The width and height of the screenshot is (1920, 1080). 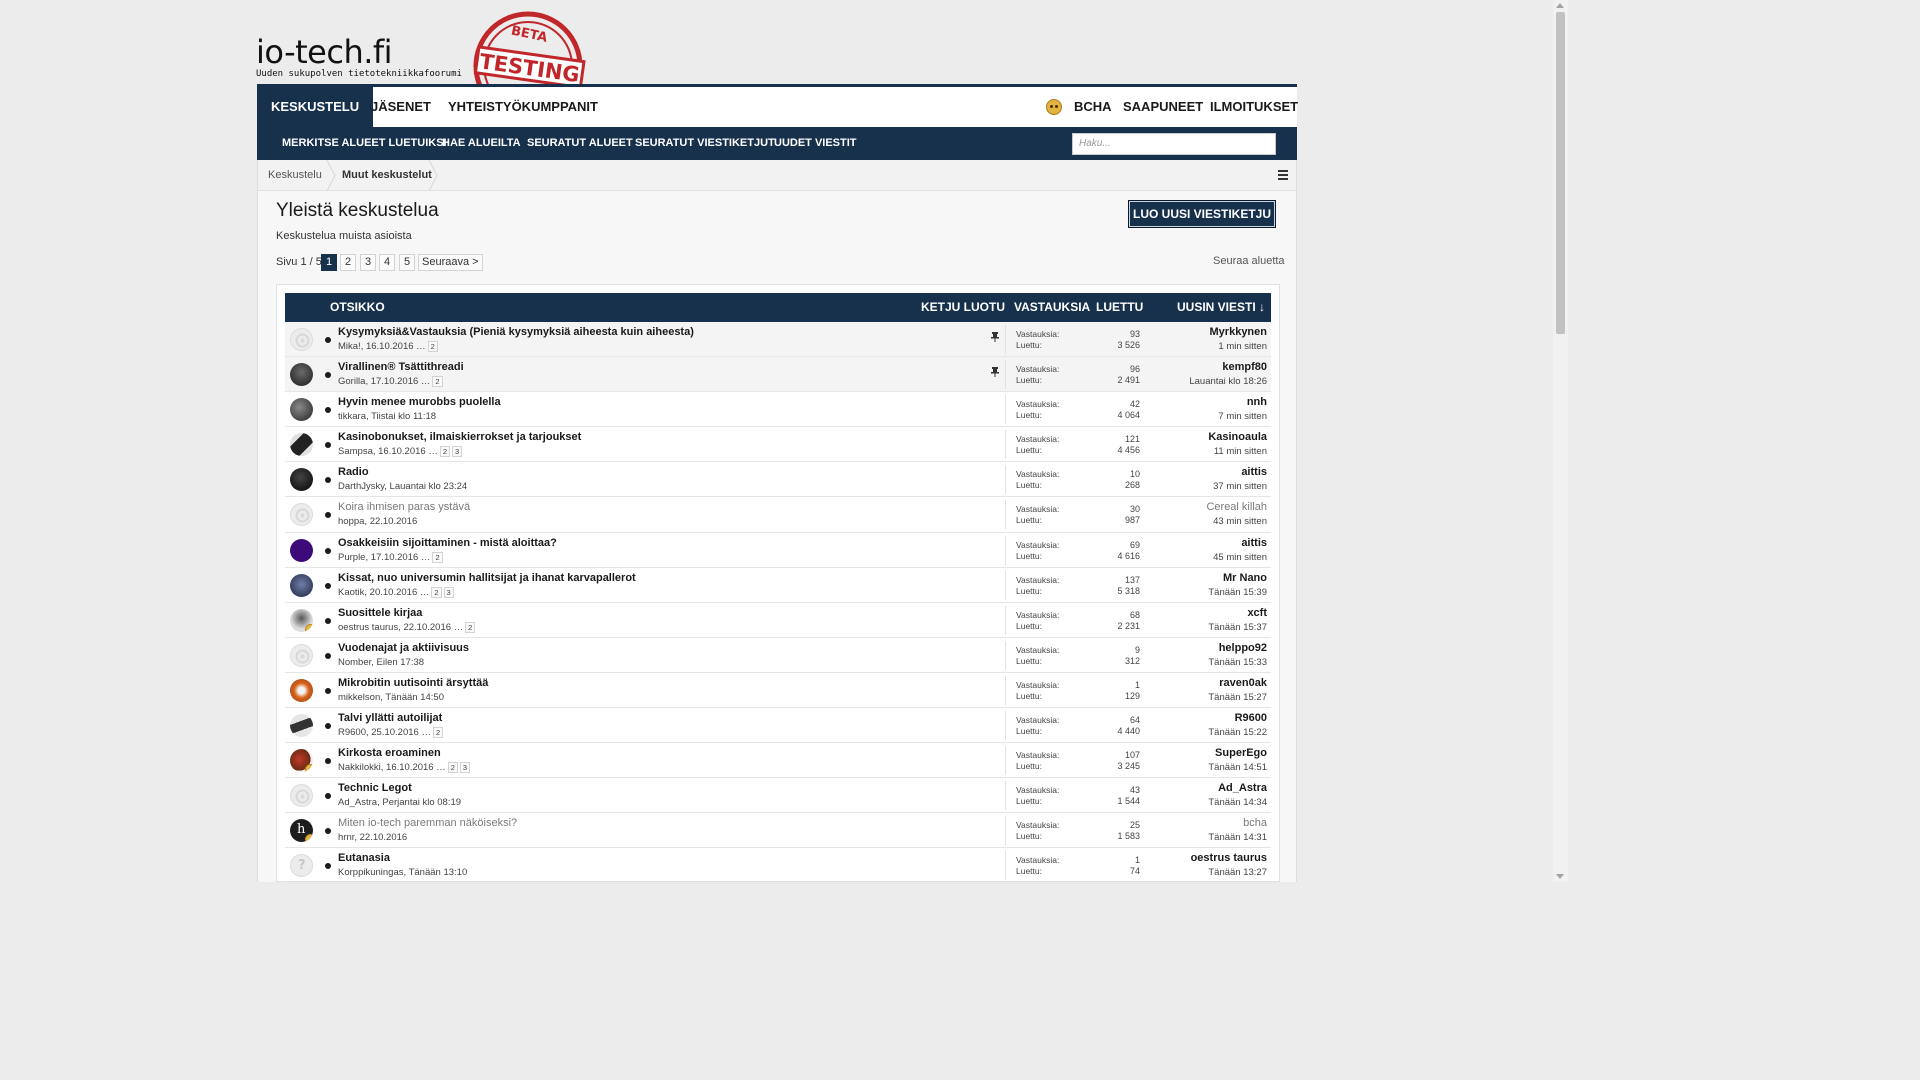 I want to click on mark-forums-read-link: MERKITSE ALUEET LUETUIKSI, so click(x=364, y=143).